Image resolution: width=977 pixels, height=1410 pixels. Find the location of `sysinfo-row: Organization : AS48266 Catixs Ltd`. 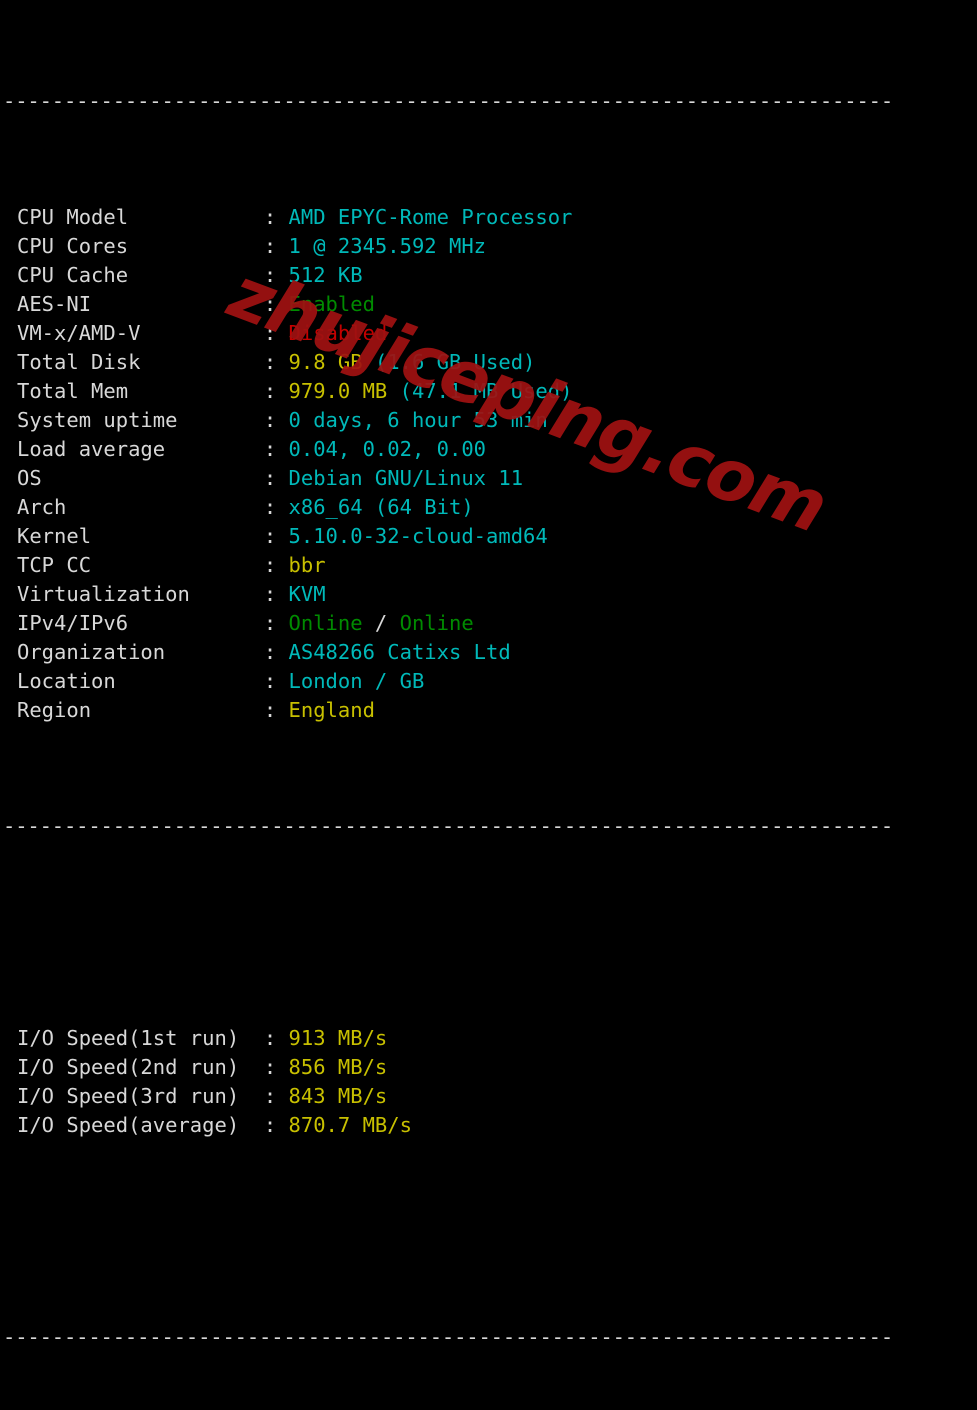

sysinfo-row: Organization : AS48266 Catixs Ltd is located at coordinates (488, 652).